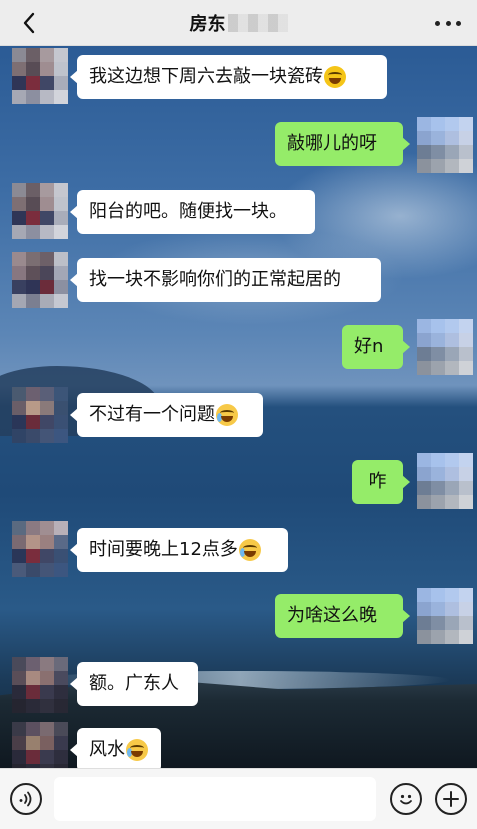 Image resolution: width=477 pixels, height=829 pixels. I want to click on emoji-button, so click(406, 799).